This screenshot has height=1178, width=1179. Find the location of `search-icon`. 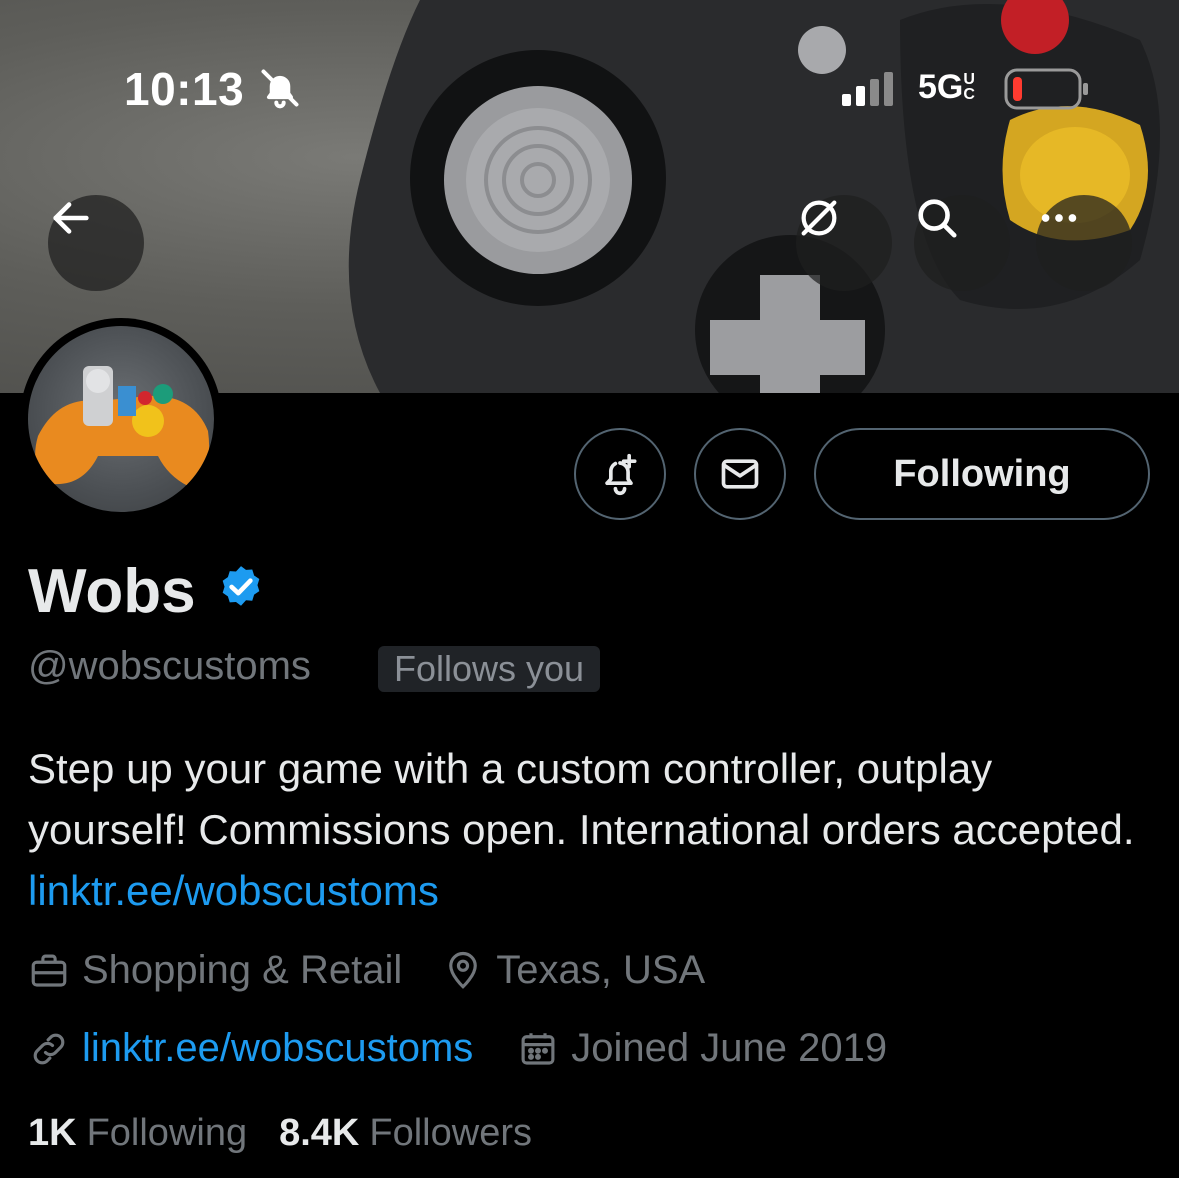

search-icon is located at coordinates (937, 218).